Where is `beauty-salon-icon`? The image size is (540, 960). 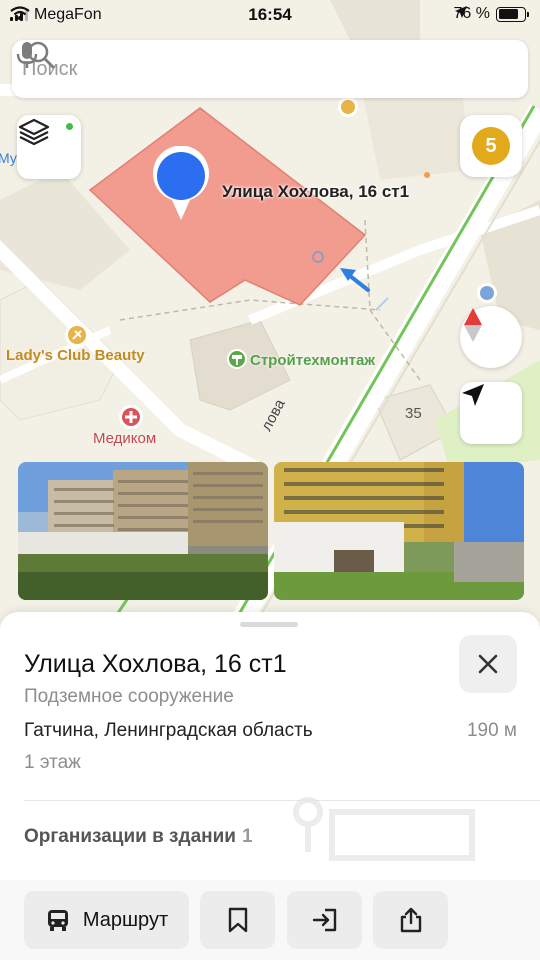
beauty-salon-icon is located at coordinates (77, 335).